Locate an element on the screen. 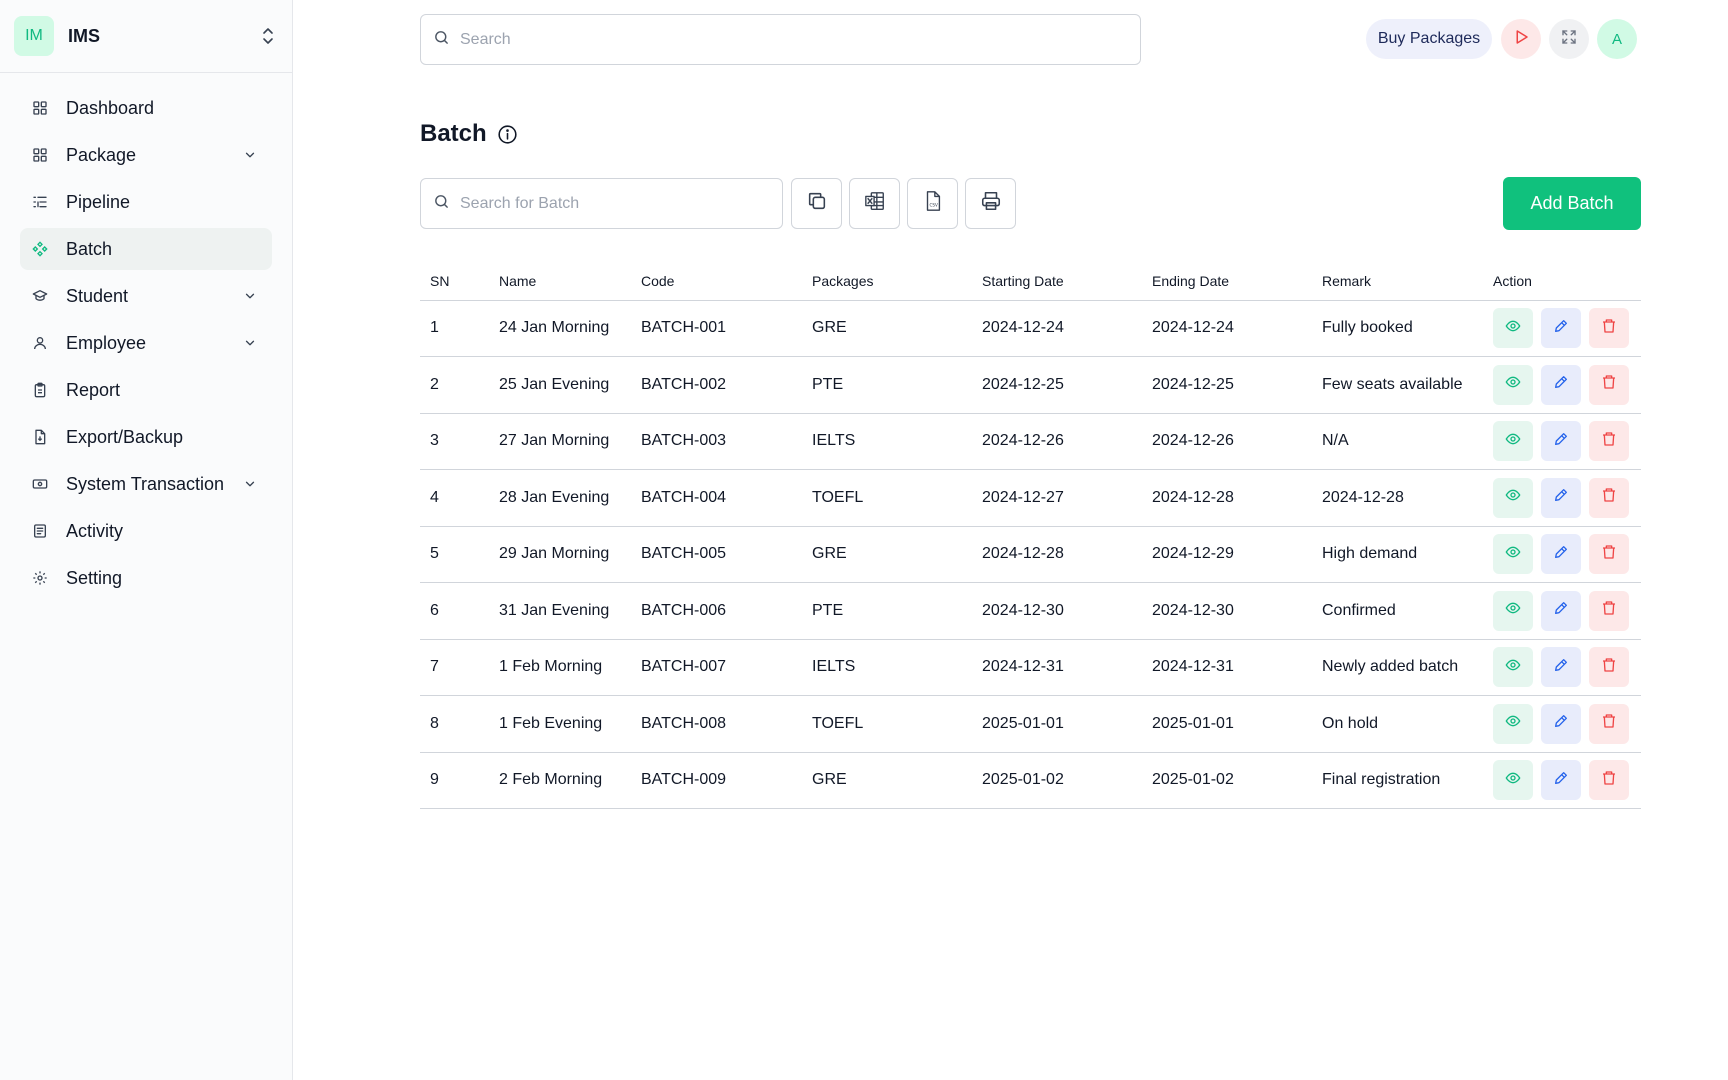  cell-remark: Confirmed is located at coordinates (1397, 611).